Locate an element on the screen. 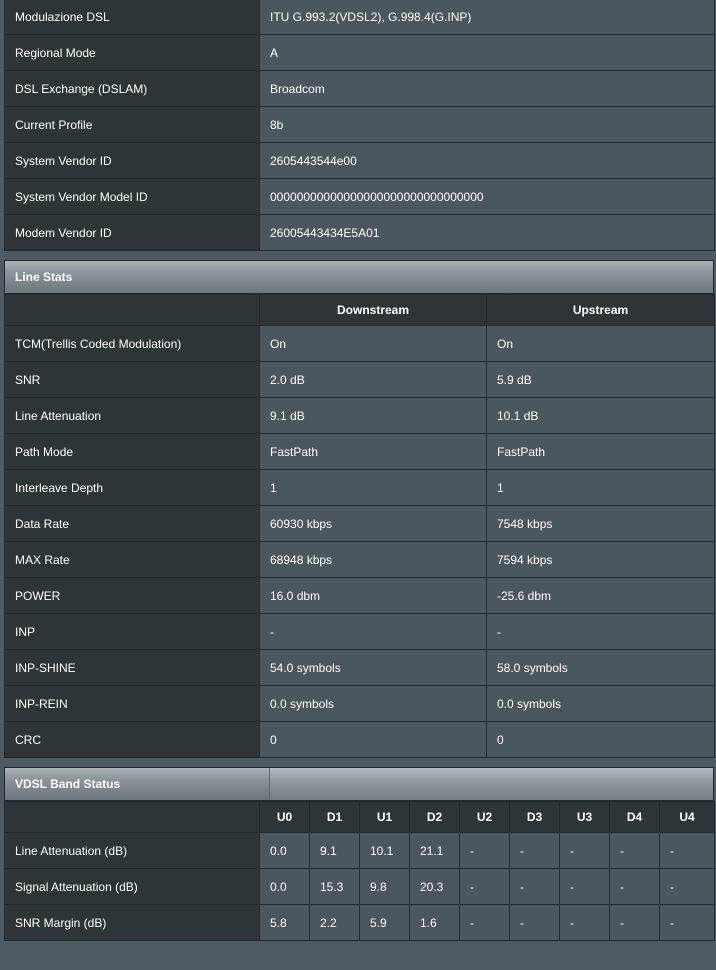 The width and height of the screenshot is (716, 970). stat-downstream-value: 2.0 dB is located at coordinates (373, 379).